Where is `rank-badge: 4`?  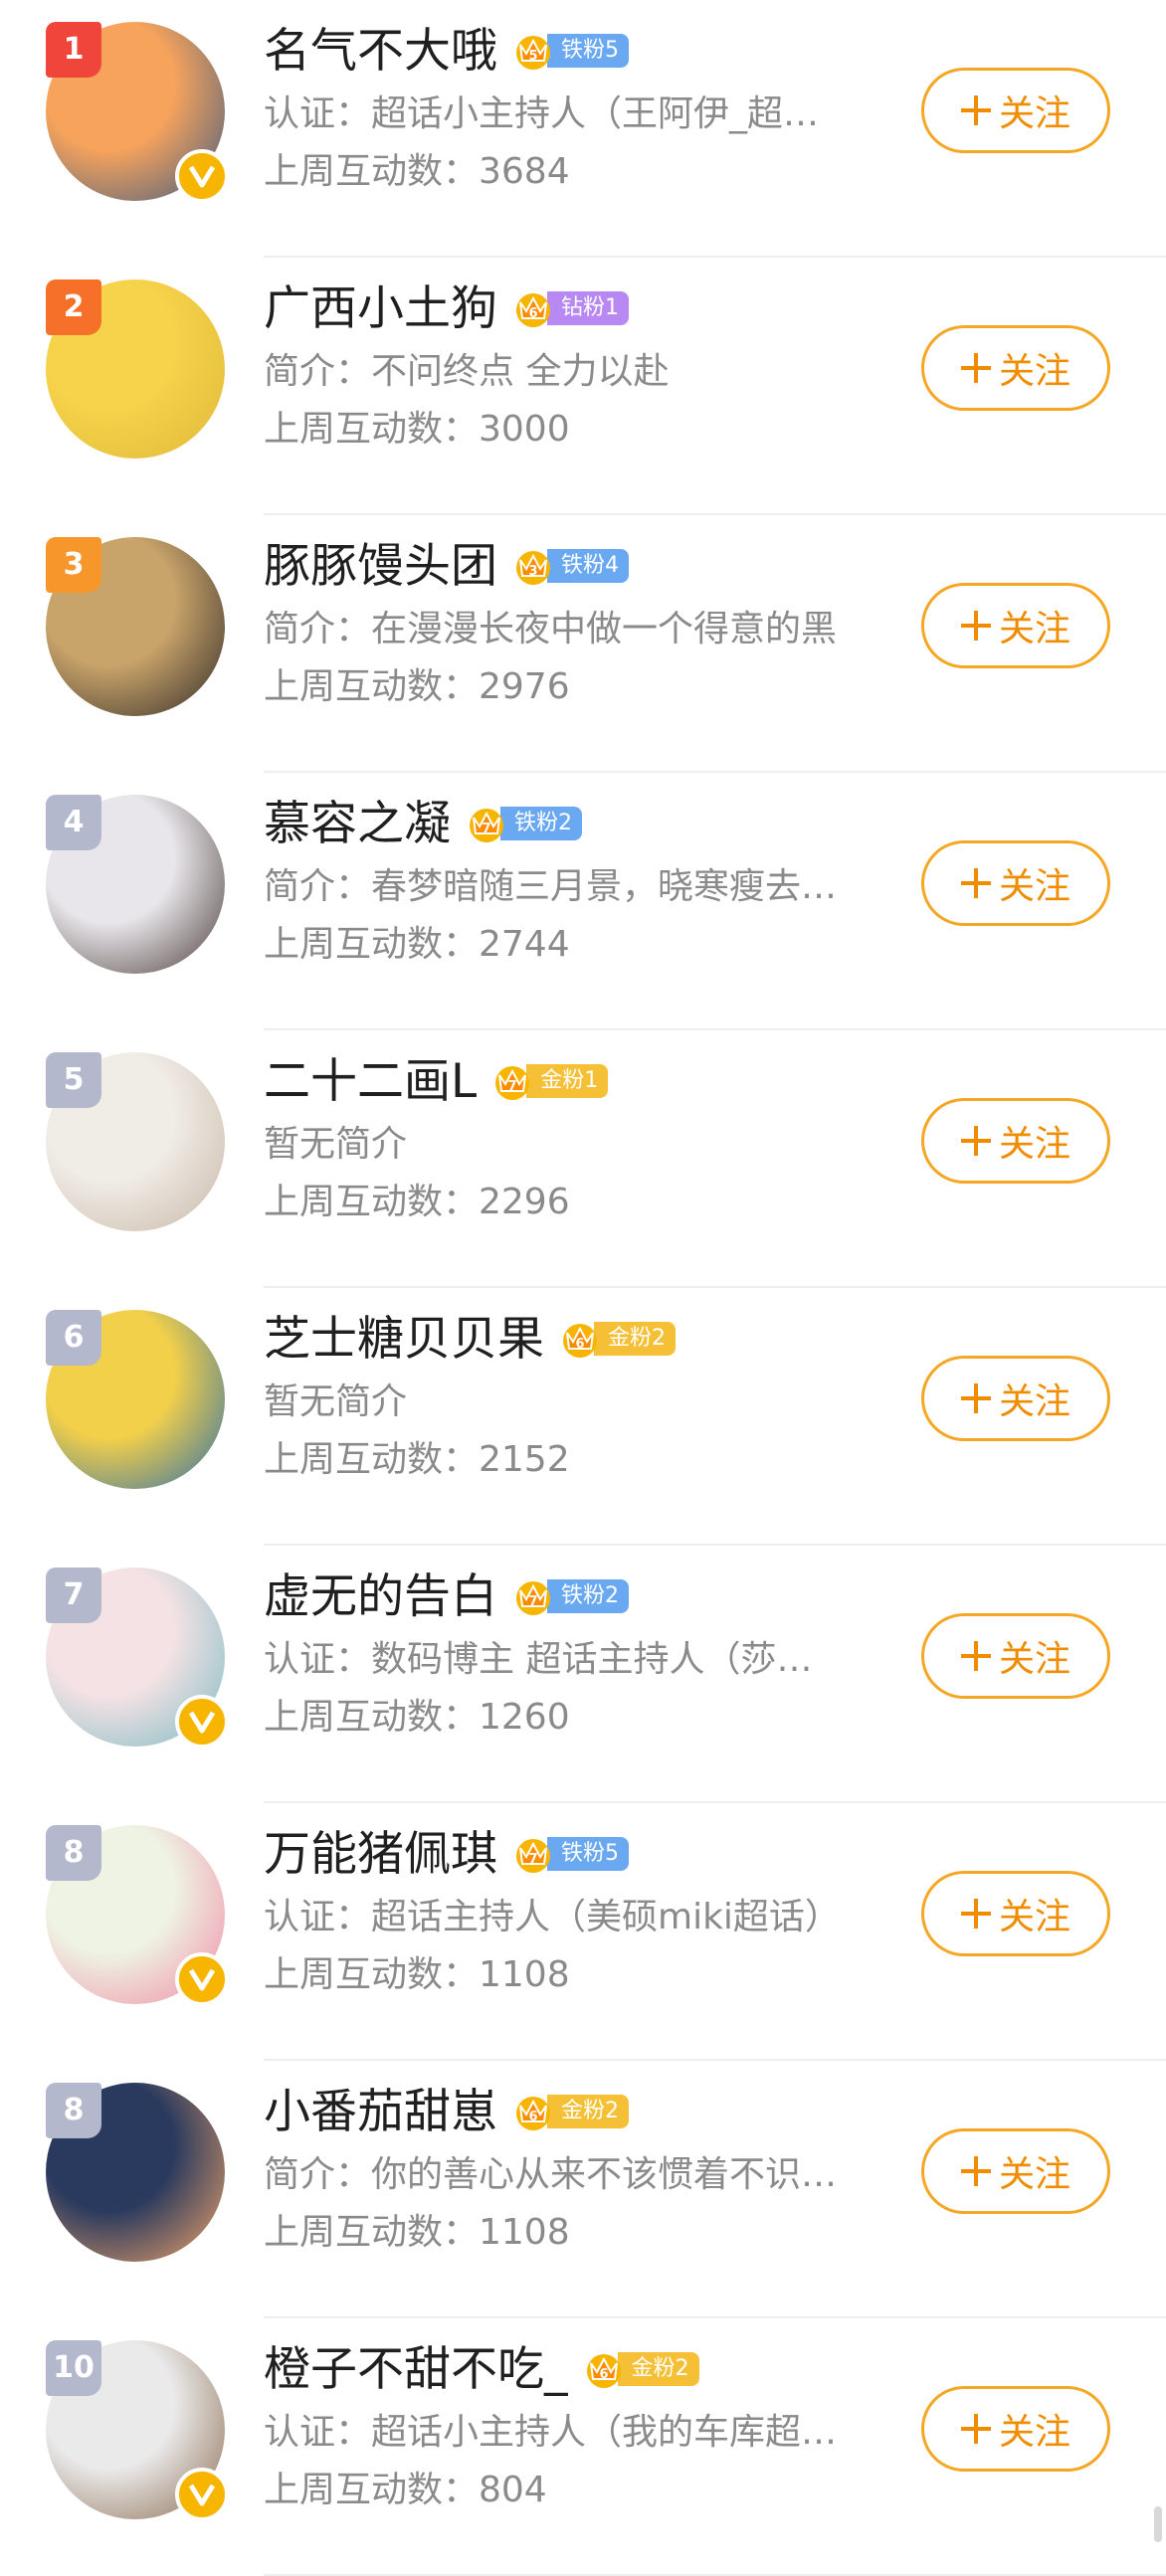
rank-badge: 4 is located at coordinates (73, 822).